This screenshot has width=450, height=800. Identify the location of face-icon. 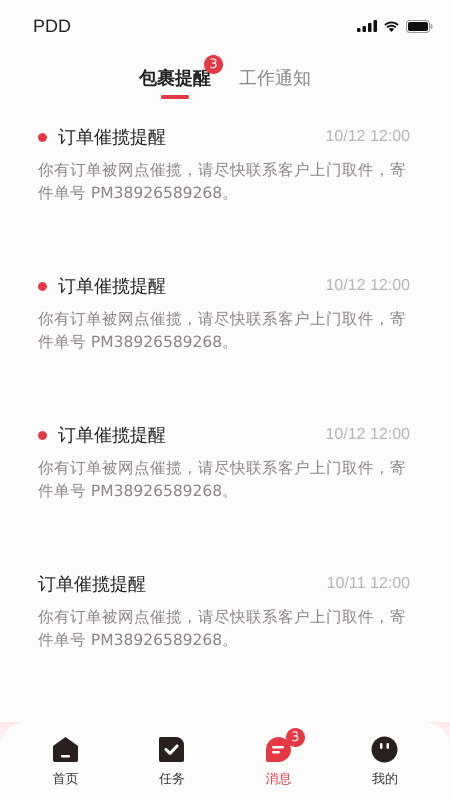
(384, 749).